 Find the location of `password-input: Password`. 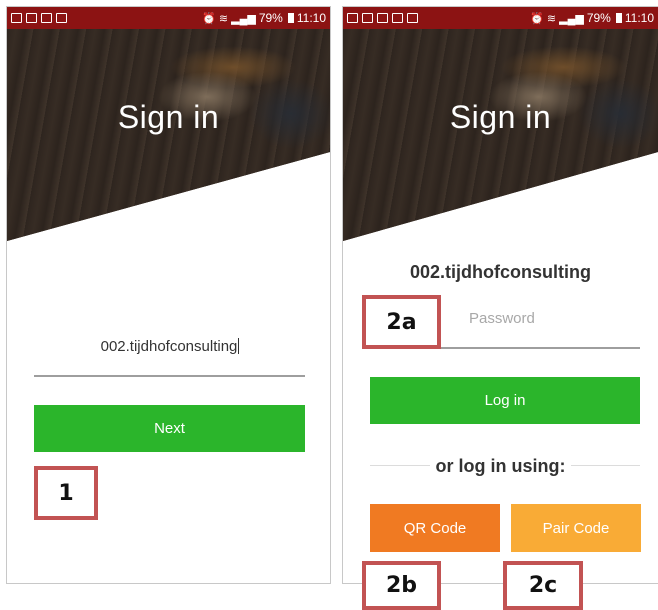

password-input: Password is located at coordinates (502, 318).